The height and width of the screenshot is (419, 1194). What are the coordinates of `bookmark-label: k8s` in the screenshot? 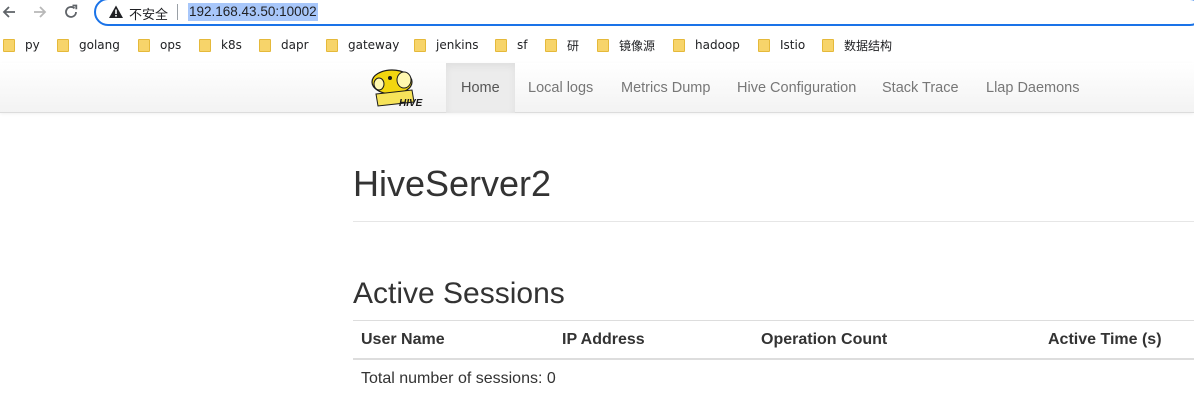 It's located at (231, 45).